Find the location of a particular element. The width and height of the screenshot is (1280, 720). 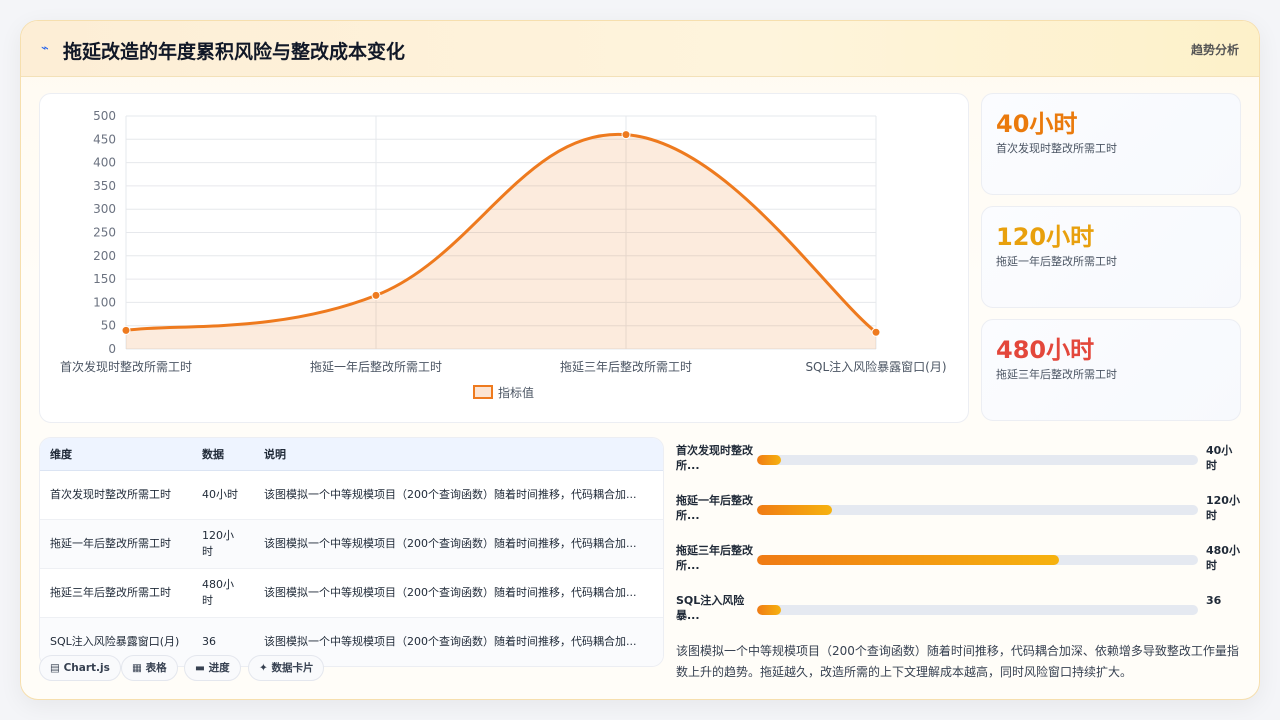

progress-value: 36 is located at coordinates (1214, 600).